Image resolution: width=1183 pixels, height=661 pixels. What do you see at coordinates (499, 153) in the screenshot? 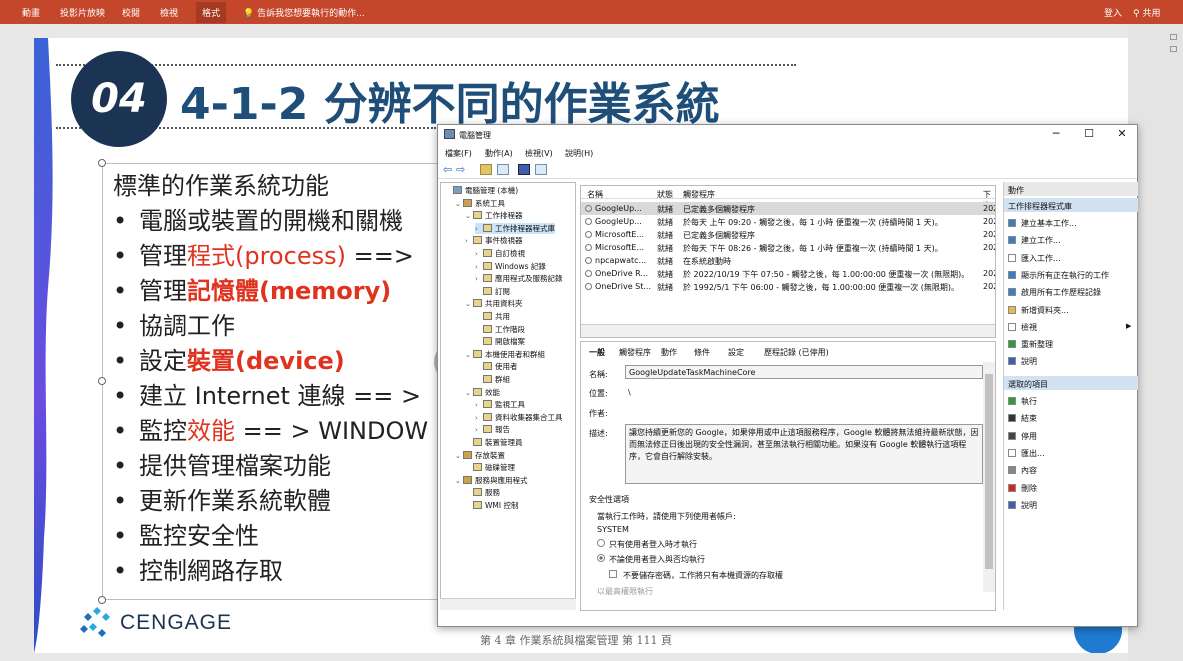
I see `menu-action: 動作(A)` at bounding box center [499, 153].